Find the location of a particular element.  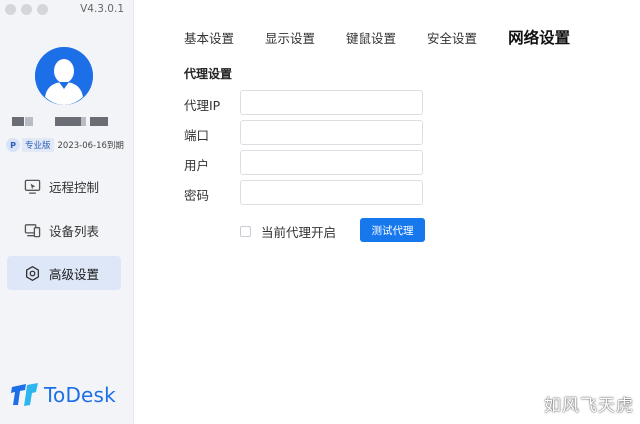

avatar is located at coordinates (64, 76).